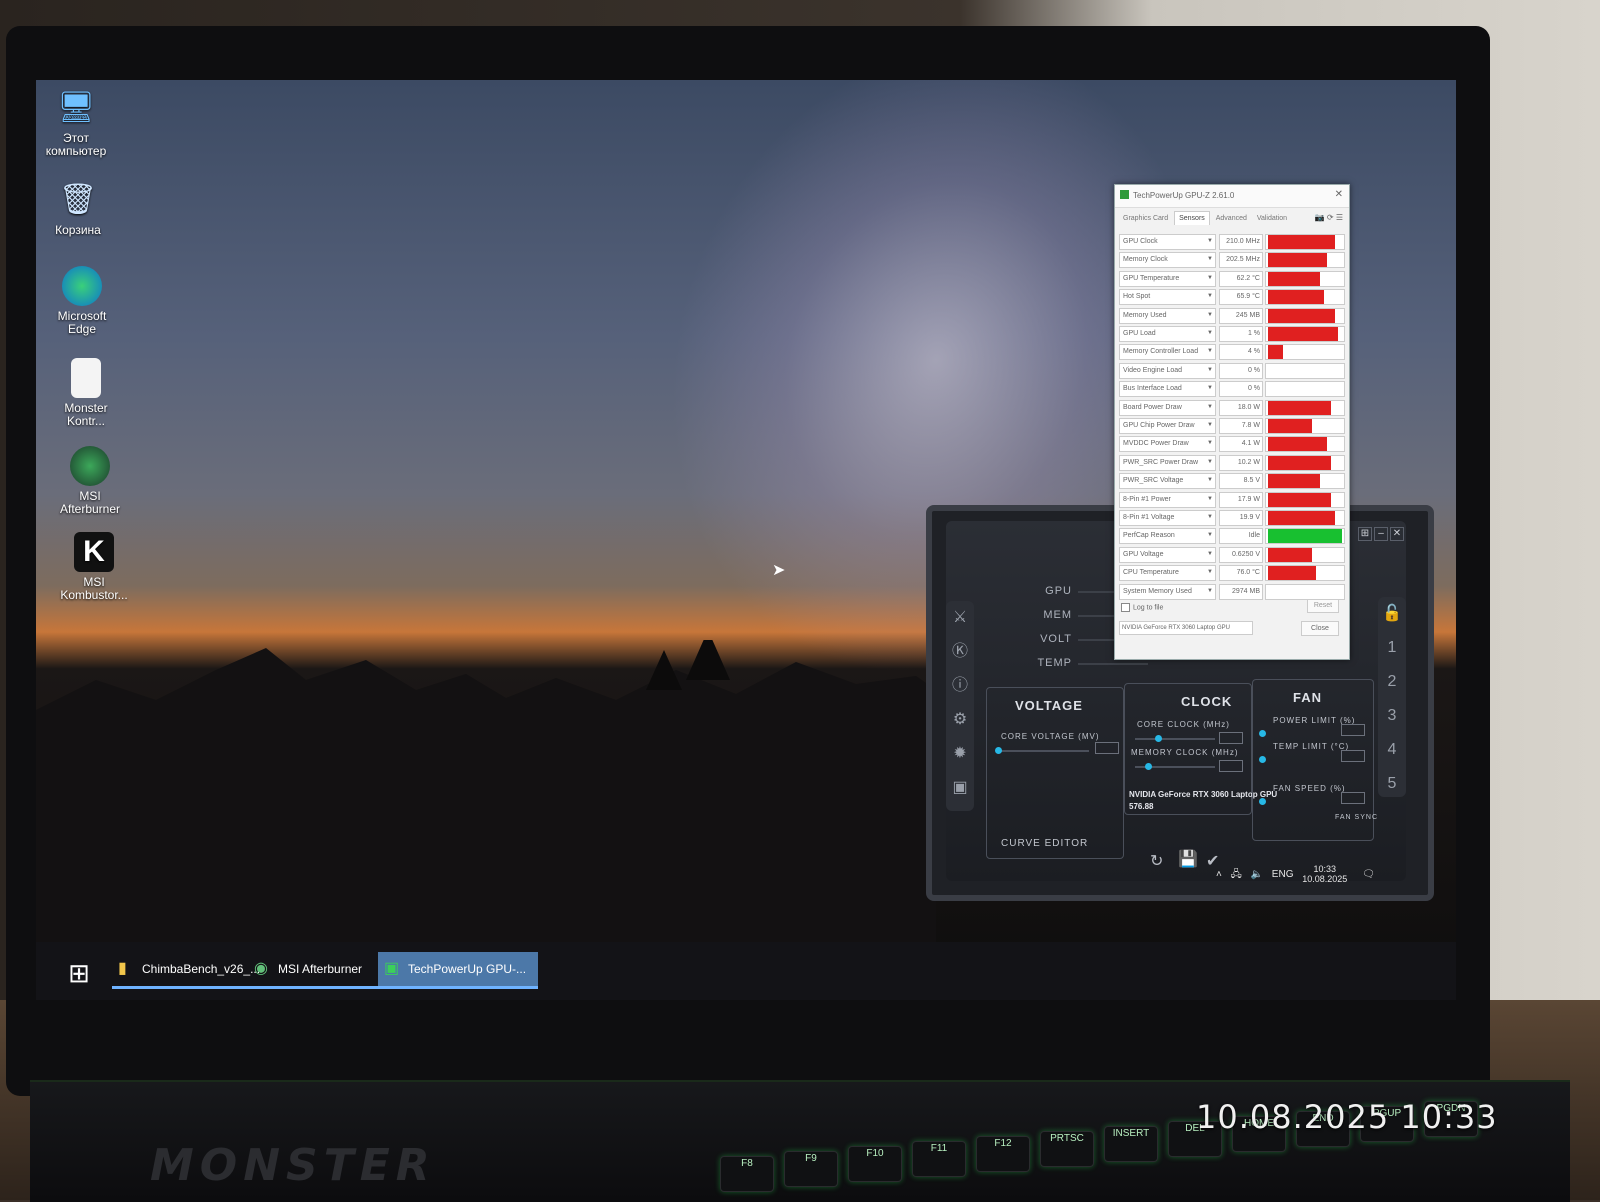 This screenshot has height=1202, width=1600. I want to click on gpuz-titlebar: TechPowerUp GPU-Z 2.61.0 ✕, so click(1232, 196).